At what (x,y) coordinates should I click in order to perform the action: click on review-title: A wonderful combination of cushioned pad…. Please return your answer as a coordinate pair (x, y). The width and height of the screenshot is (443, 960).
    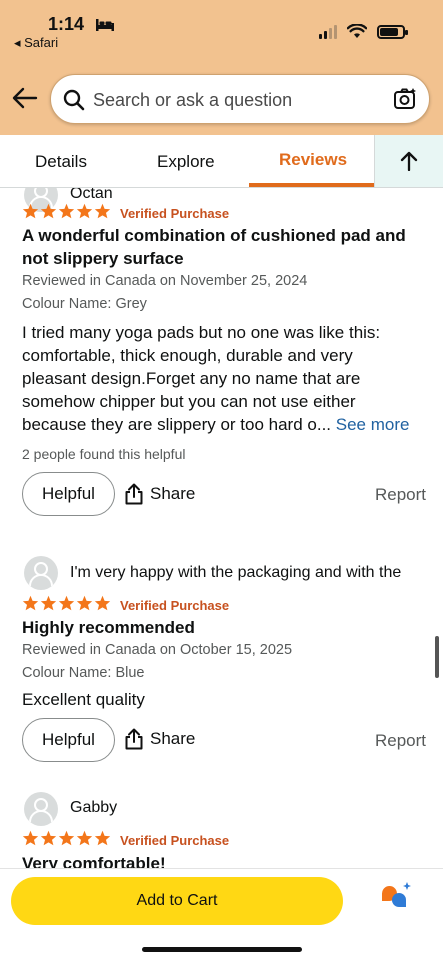
    Looking at the image, I should click on (214, 235).